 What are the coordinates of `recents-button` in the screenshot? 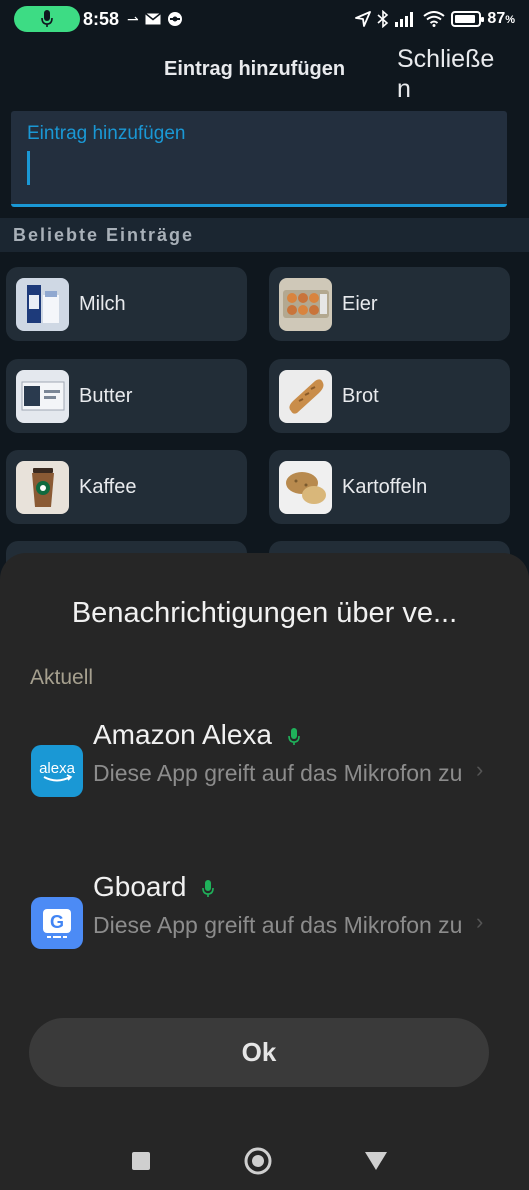 It's located at (141, 1161).